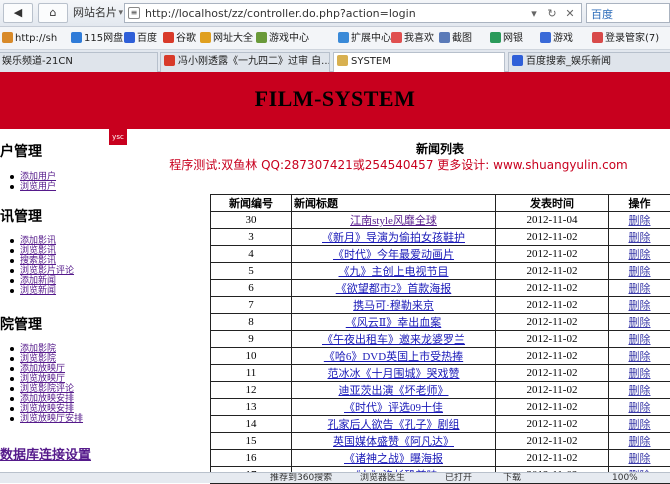 The image size is (670, 484). What do you see at coordinates (38, 359) in the screenshot?
I see `browse-cinema-link: 浏览影院` at bounding box center [38, 359].